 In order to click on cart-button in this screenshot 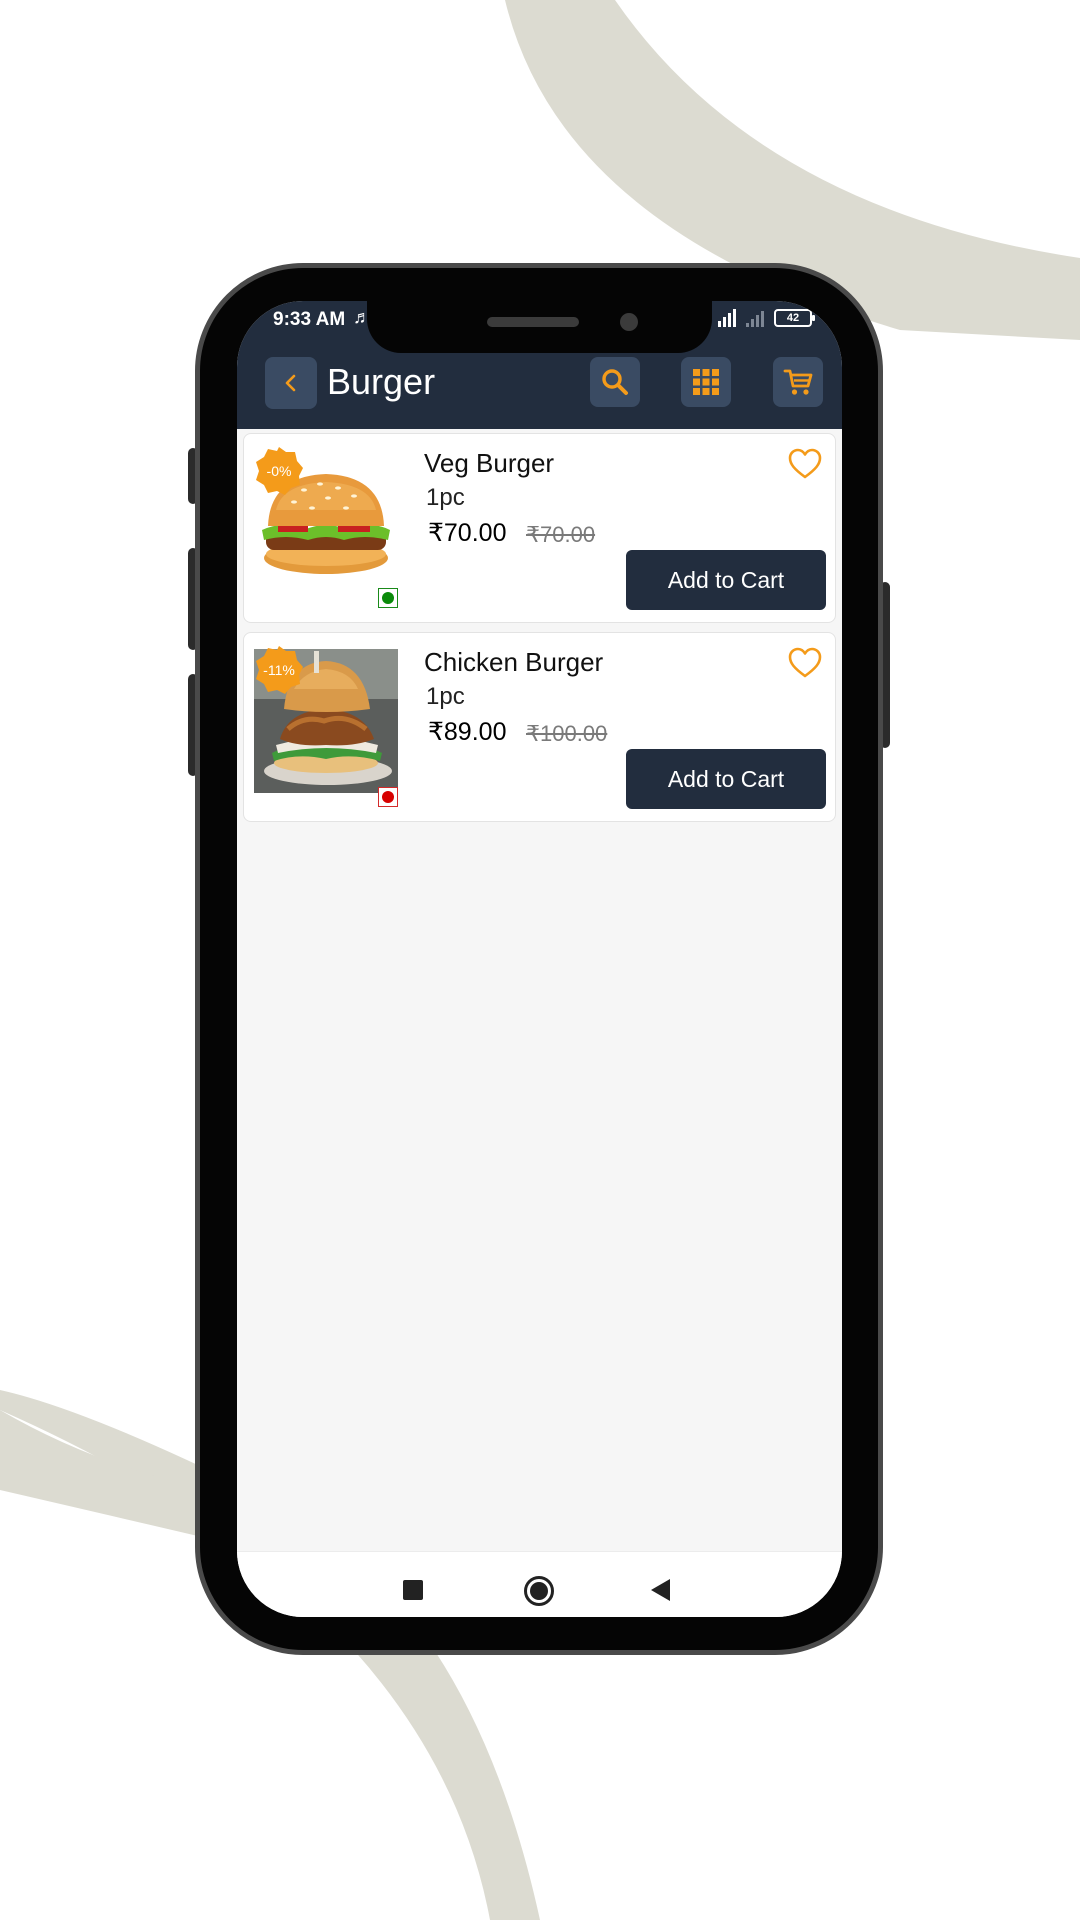, I will do `click(798, 382)`.